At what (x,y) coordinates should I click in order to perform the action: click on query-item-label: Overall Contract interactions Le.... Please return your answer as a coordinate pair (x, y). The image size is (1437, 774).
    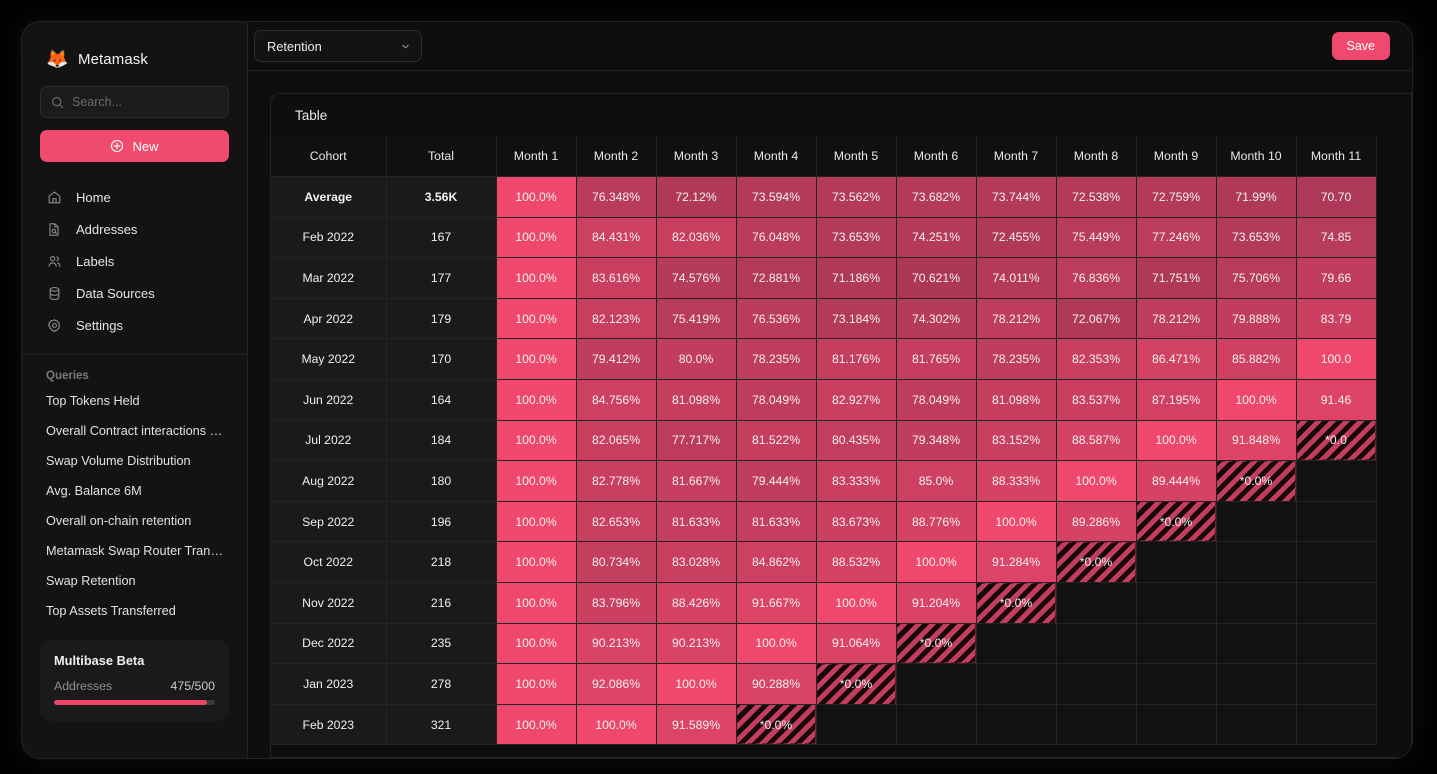
    Looking at the image, I should click on (136, 431).